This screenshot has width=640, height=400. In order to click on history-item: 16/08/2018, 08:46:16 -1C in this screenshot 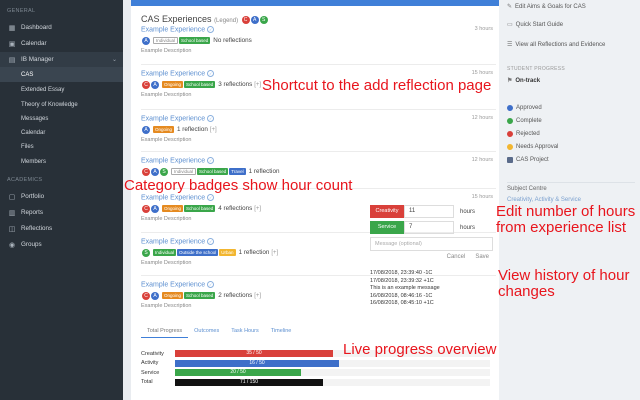, I will do `click(401, 295)`.